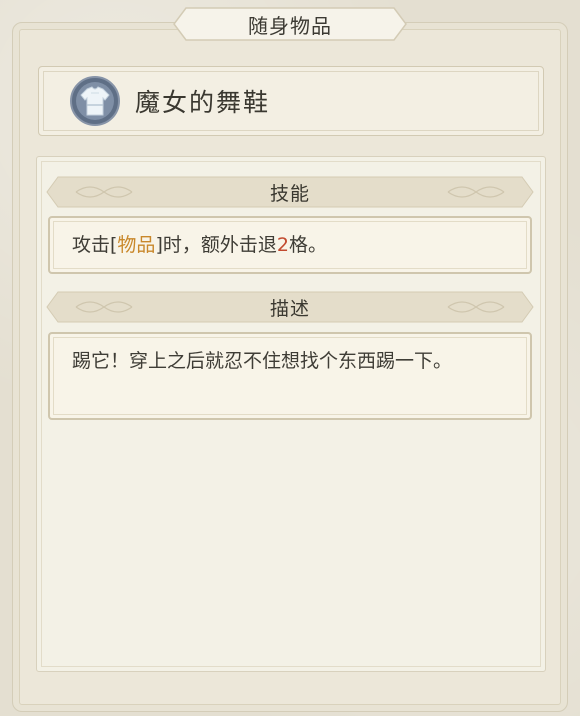  I want to click on description-text: 踢它！穿上之后就忍不住想找个东西踢一下。, so click(262, 361).